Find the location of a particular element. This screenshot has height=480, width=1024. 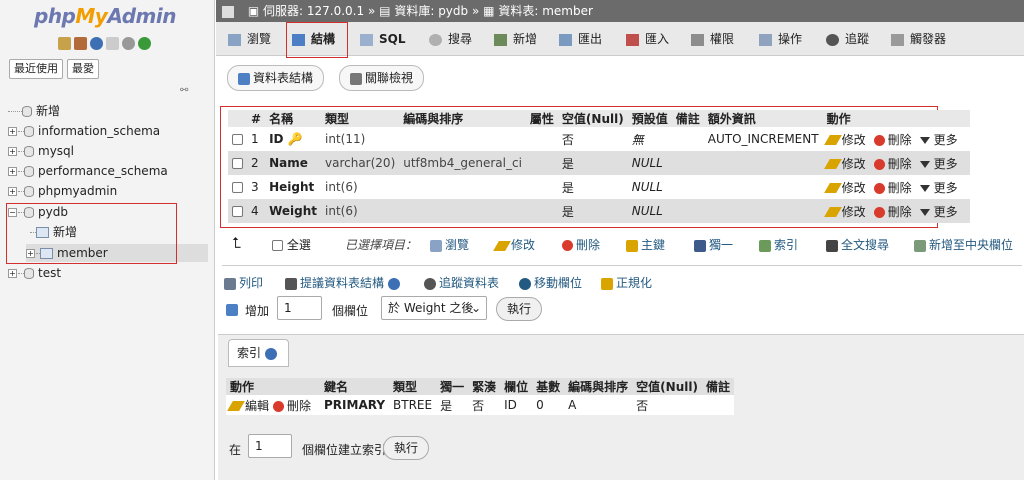

breadcrumb-database-label: 資料庫: is located at coordinates (414, 11).